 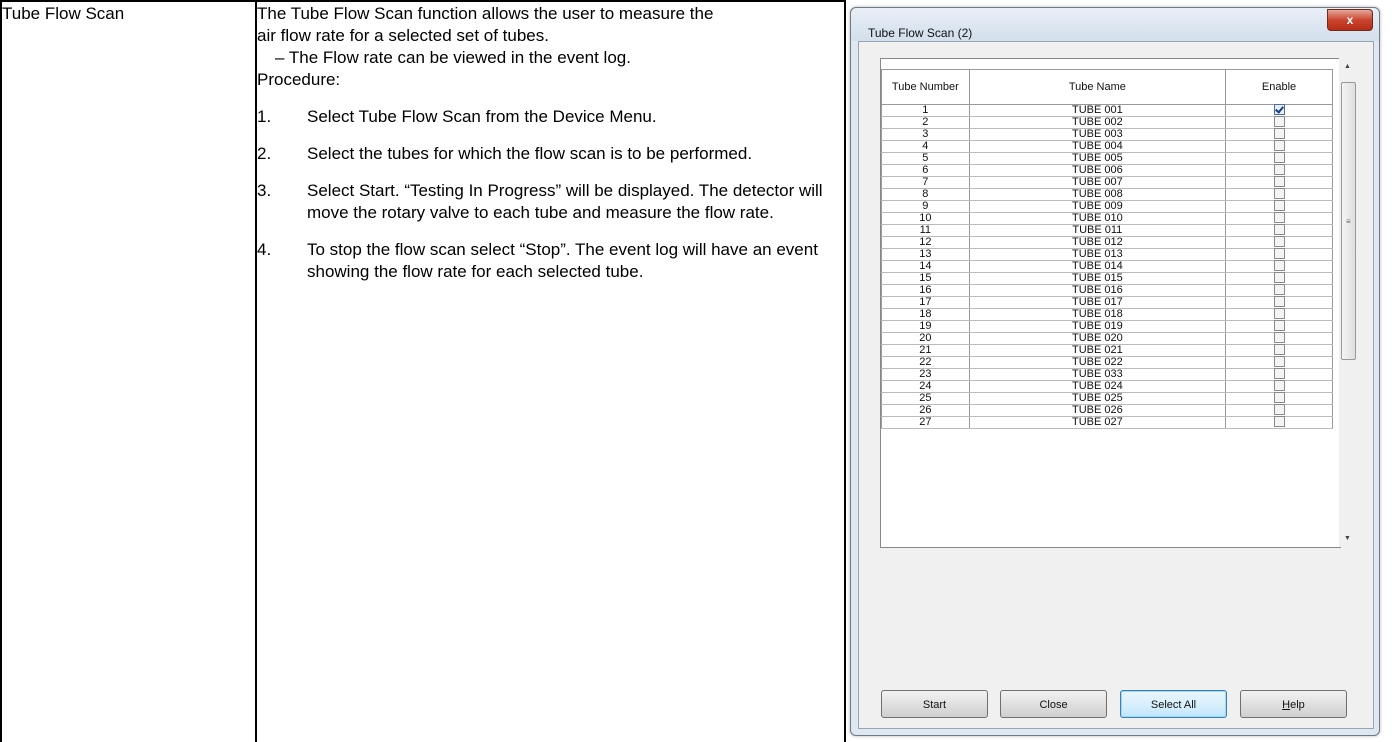 I want to click on close-button: Close, so click(x=1053, y=704).